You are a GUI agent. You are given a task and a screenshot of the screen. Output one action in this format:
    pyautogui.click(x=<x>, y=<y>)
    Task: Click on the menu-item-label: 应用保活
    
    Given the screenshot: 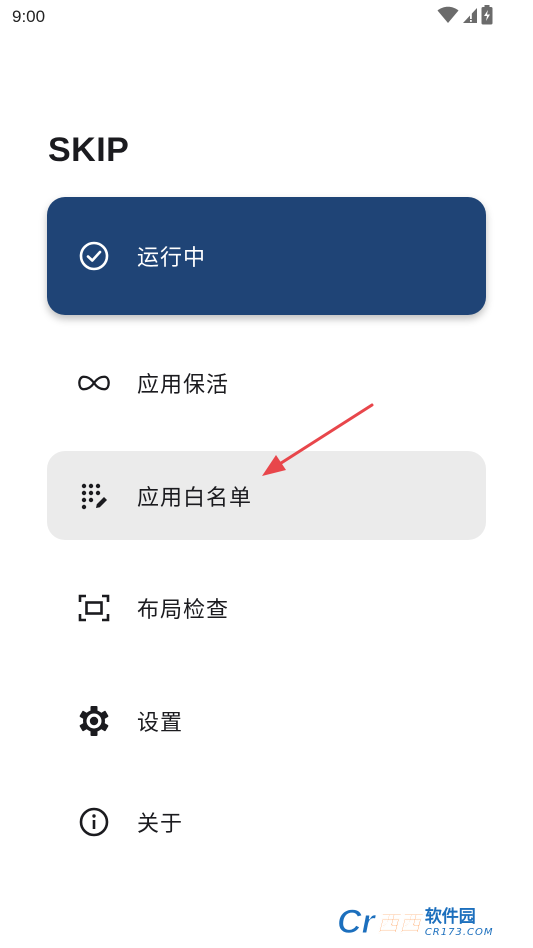 What is the action you would take?
    pyautogui.click(x=183, y=385)
    